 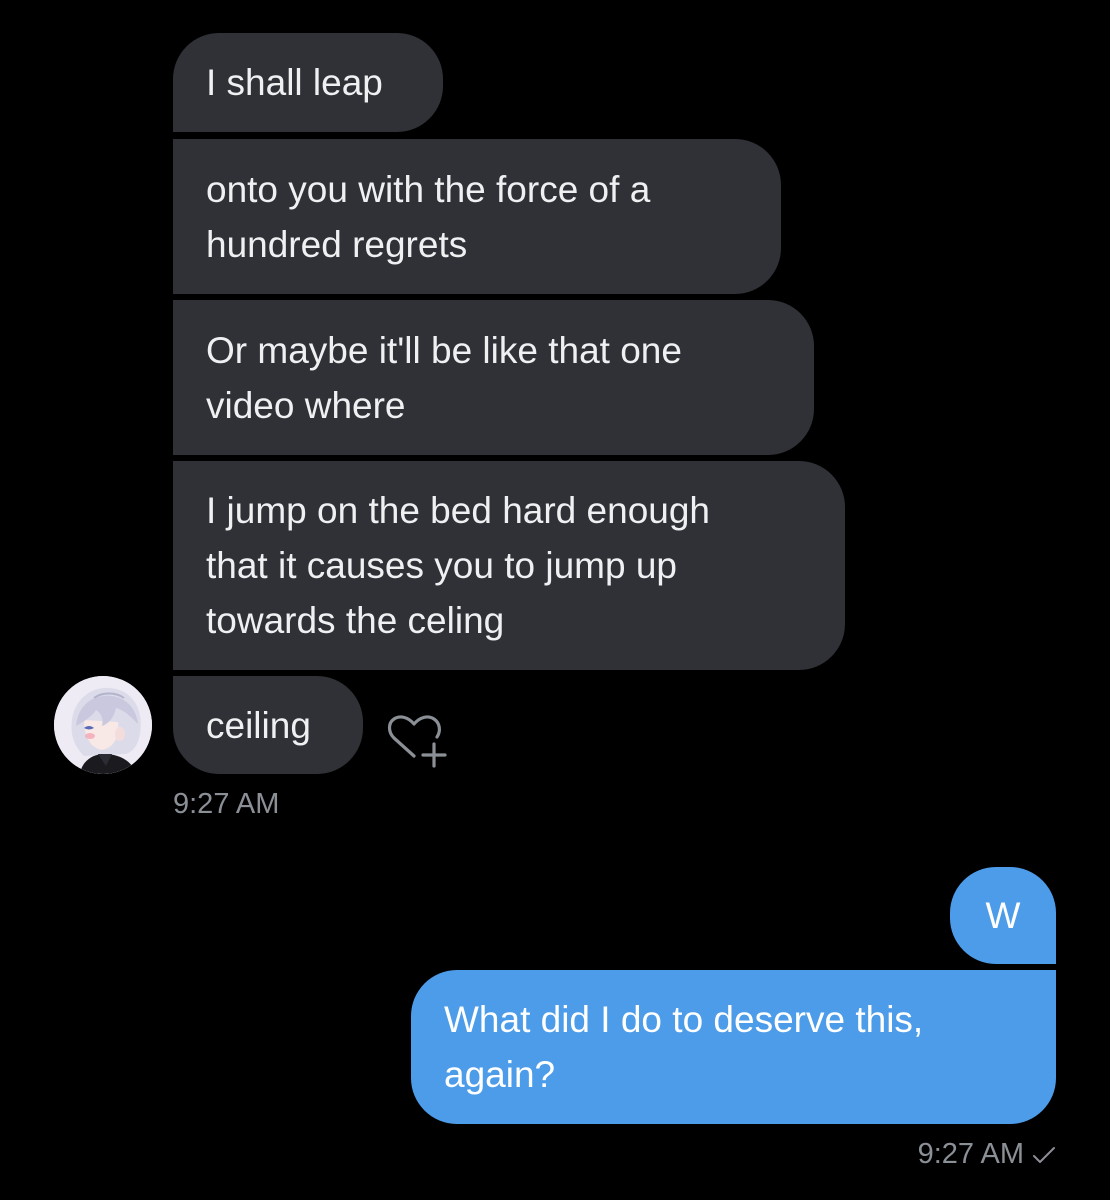 I want to click on received-timestamp: 9:27 AM, so click(x=226, y=804).